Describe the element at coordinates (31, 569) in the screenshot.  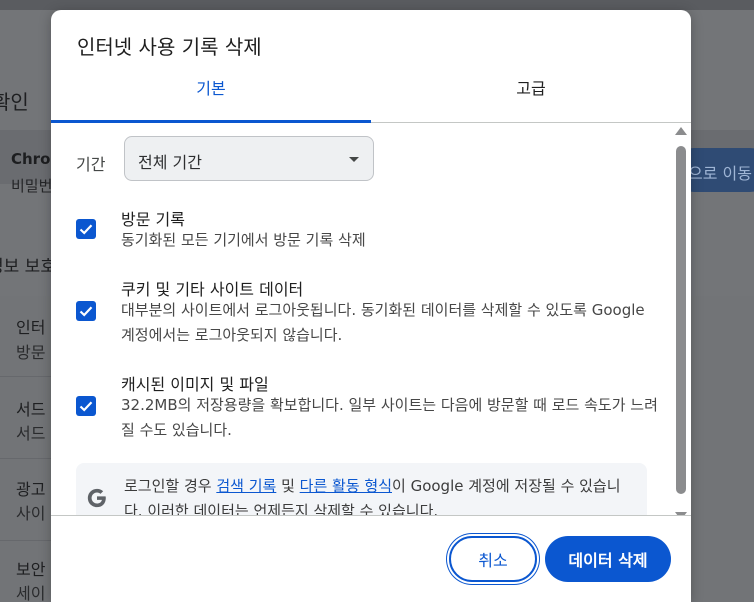
I see `background-row-title: 보안` at that location.